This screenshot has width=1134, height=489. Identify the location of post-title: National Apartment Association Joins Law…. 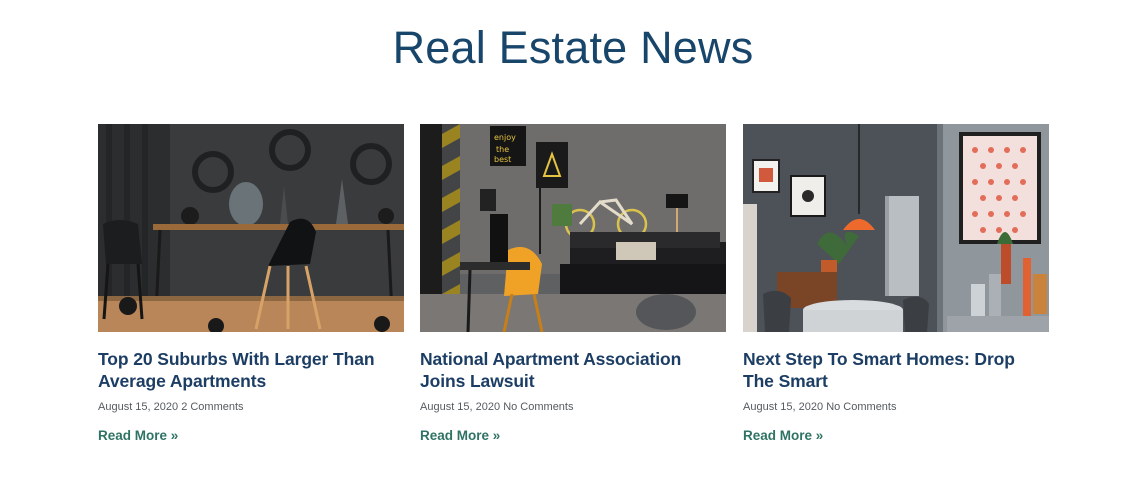
(573, 370).